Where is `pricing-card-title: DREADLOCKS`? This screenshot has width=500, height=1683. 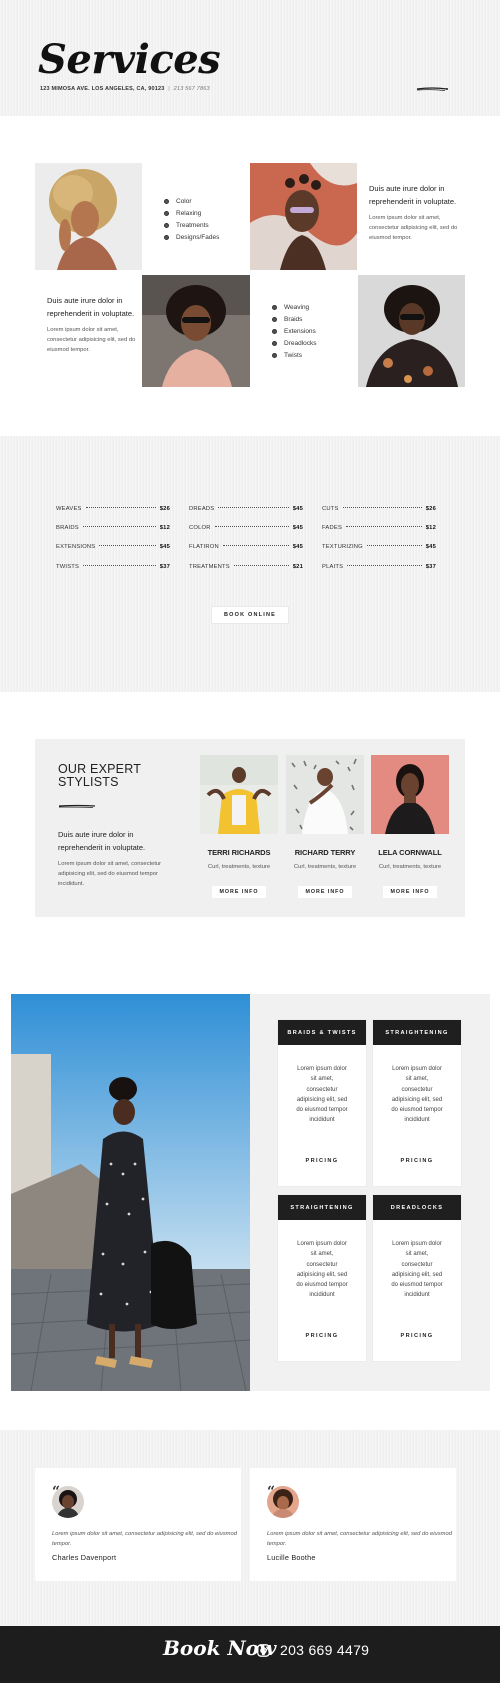 pricing-card-title: DREADLOCKS is located at coordinates (417, 1207).